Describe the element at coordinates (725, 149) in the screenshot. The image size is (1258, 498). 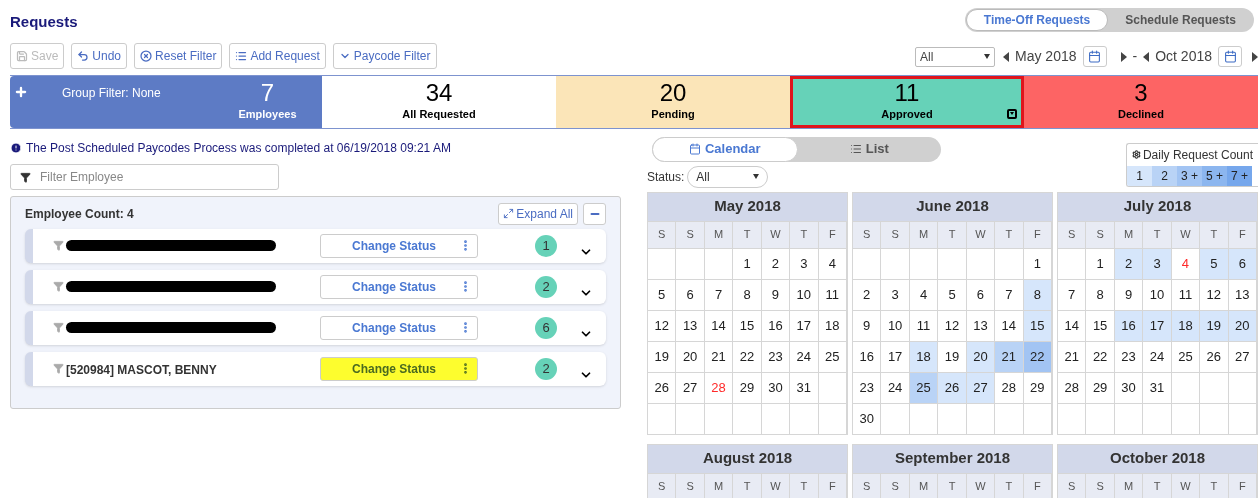
I see `view-tab: Calendar` at that location.